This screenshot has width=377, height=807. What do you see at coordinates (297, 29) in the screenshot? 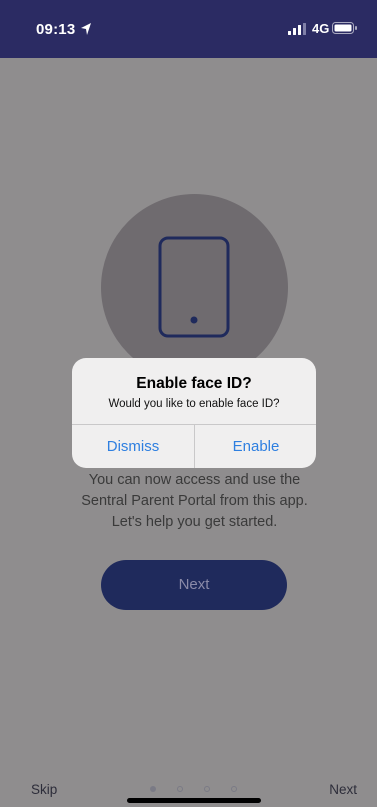
I see `signal-icon` at bounding box center [297, 29].